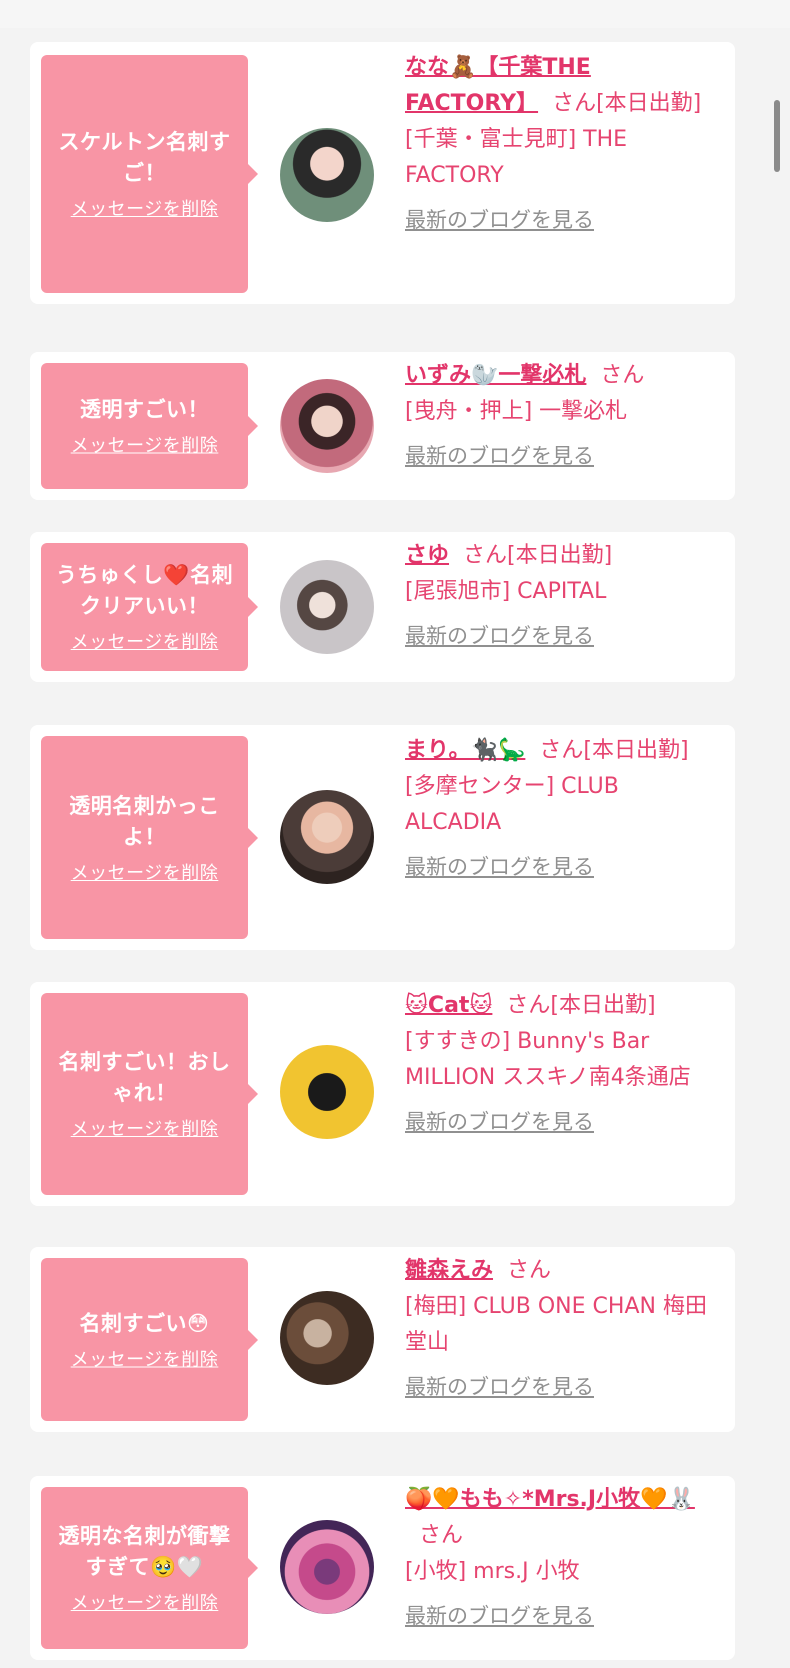 The width and height of the screenshot is (790, 1668). Describe the element at coordinates (144, 157) in the screenshot. I see `message-text: スケルトン名刺すご！` at that location.